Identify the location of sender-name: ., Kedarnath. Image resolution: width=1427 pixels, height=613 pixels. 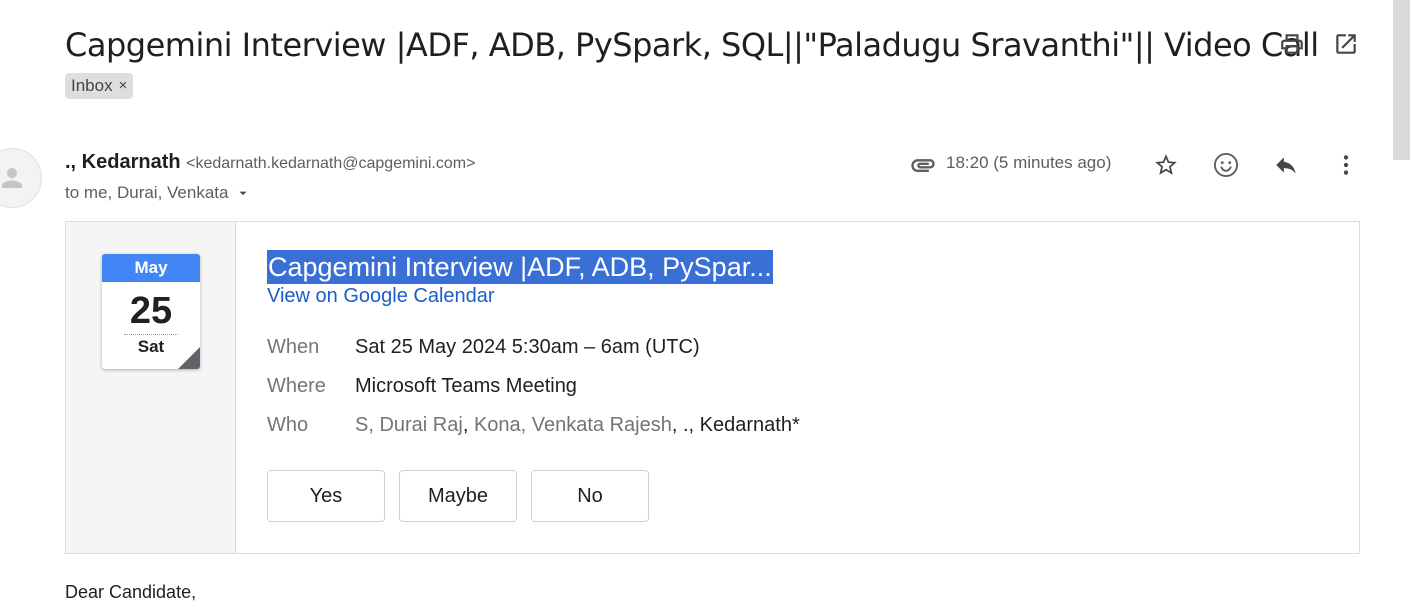
(123, 162).